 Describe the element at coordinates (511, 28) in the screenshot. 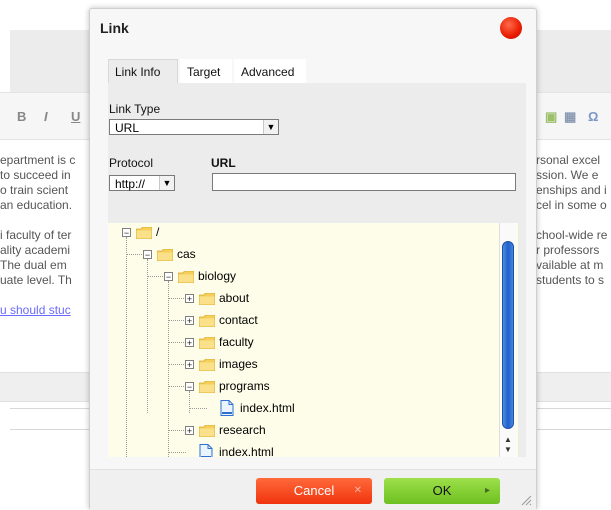

I see `close-icon` at that location.